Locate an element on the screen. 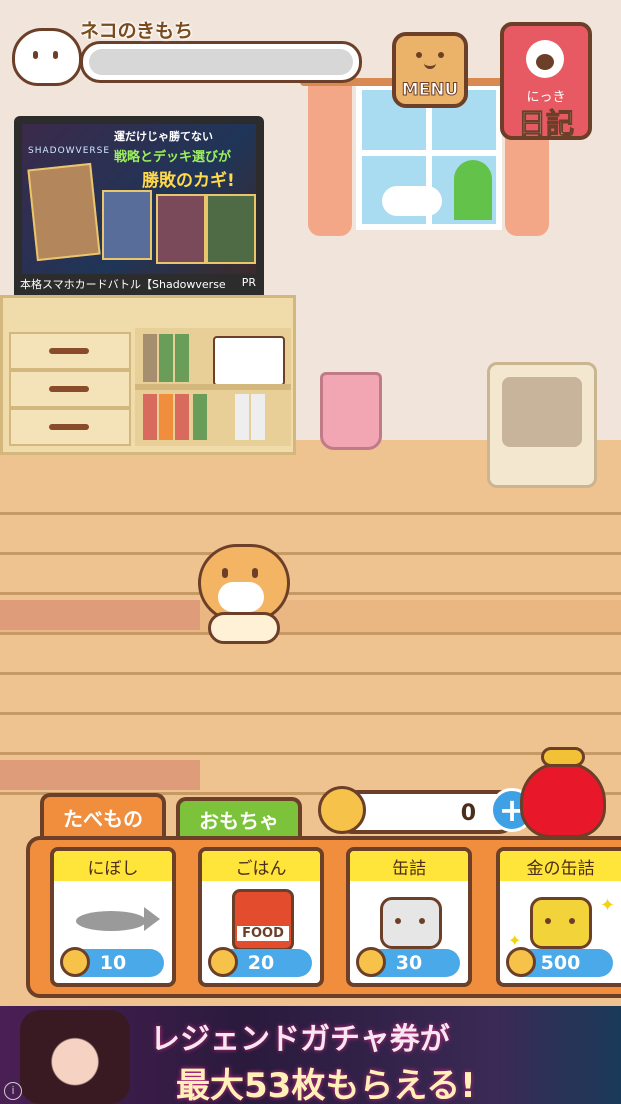  mood-bar is located at coordinates (221, 62).